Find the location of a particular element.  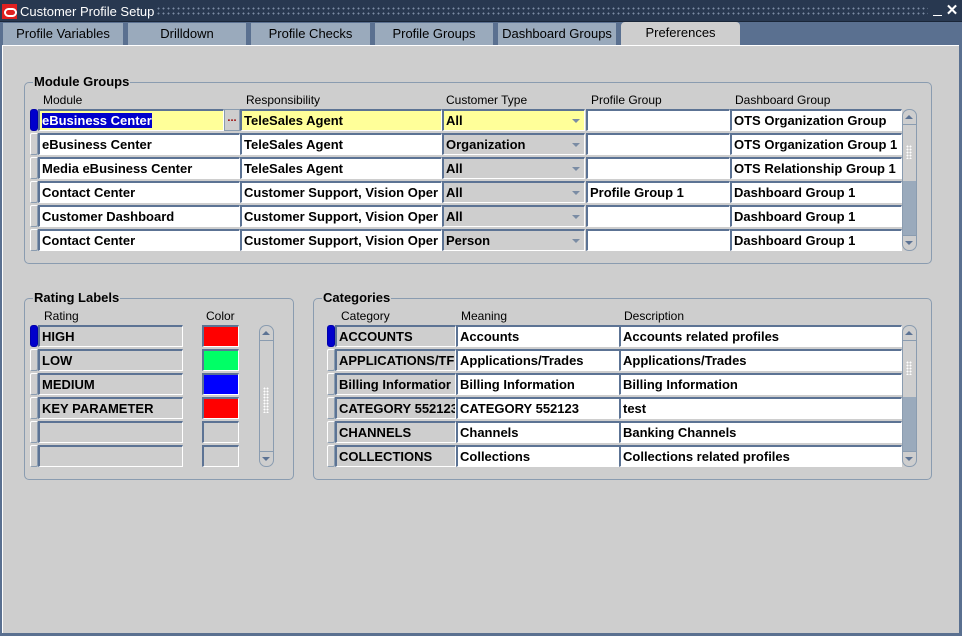

meaning-field: Channels is located at coordinates (538, 432).